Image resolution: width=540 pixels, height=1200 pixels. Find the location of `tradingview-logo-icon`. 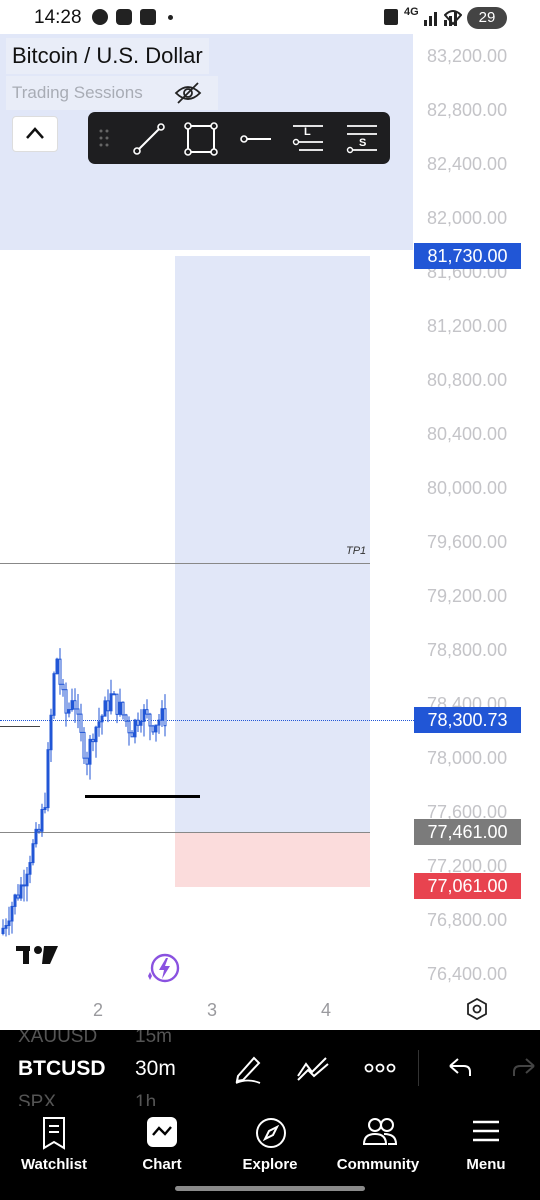

tradingview-logo-icon is located at coordinates (37, 955).